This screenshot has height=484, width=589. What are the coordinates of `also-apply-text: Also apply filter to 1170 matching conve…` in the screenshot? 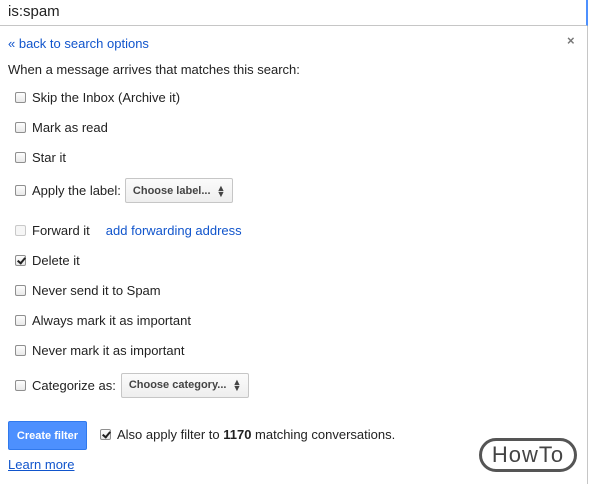 It's located at (256, 434).